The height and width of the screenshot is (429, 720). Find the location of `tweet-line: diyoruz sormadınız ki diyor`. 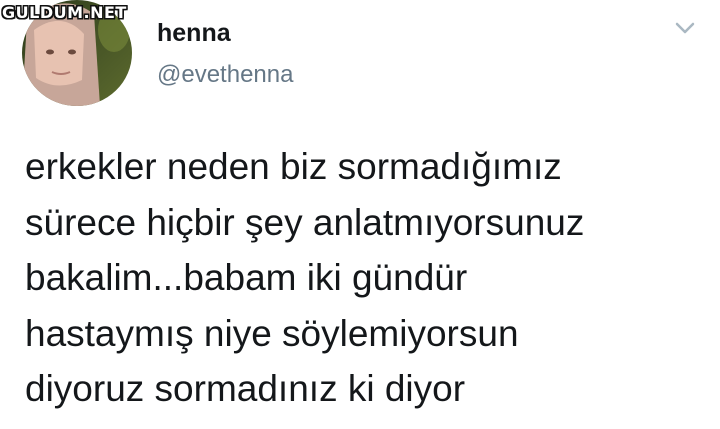

tweet-line: diyoruz sormadınız ki diyor is located at coordinates (245, 388).